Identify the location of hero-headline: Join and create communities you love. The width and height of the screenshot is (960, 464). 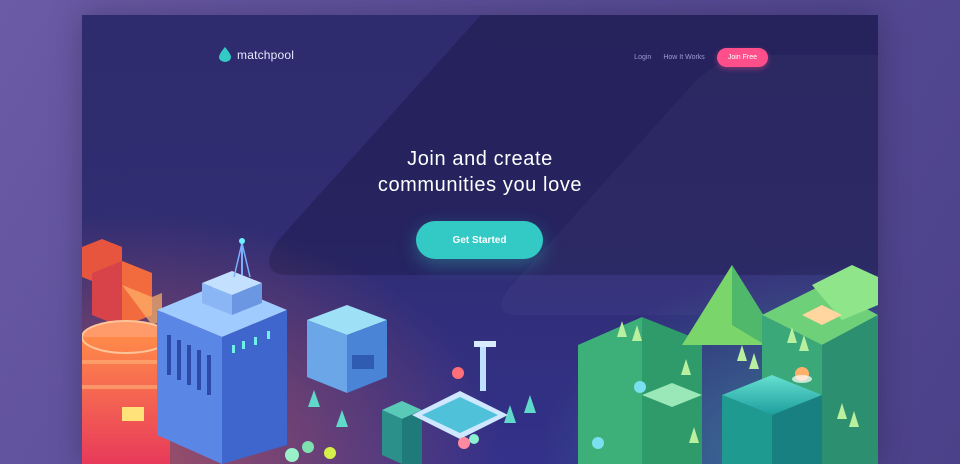
(480, 172).